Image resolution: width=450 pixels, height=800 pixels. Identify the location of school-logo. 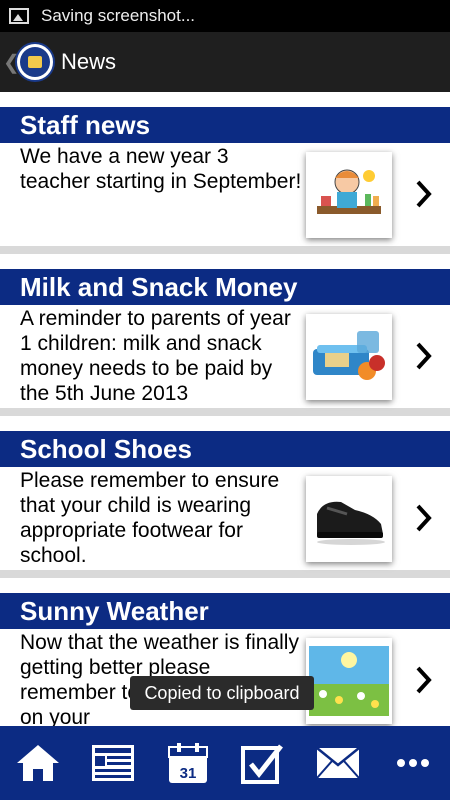
(35, 62).